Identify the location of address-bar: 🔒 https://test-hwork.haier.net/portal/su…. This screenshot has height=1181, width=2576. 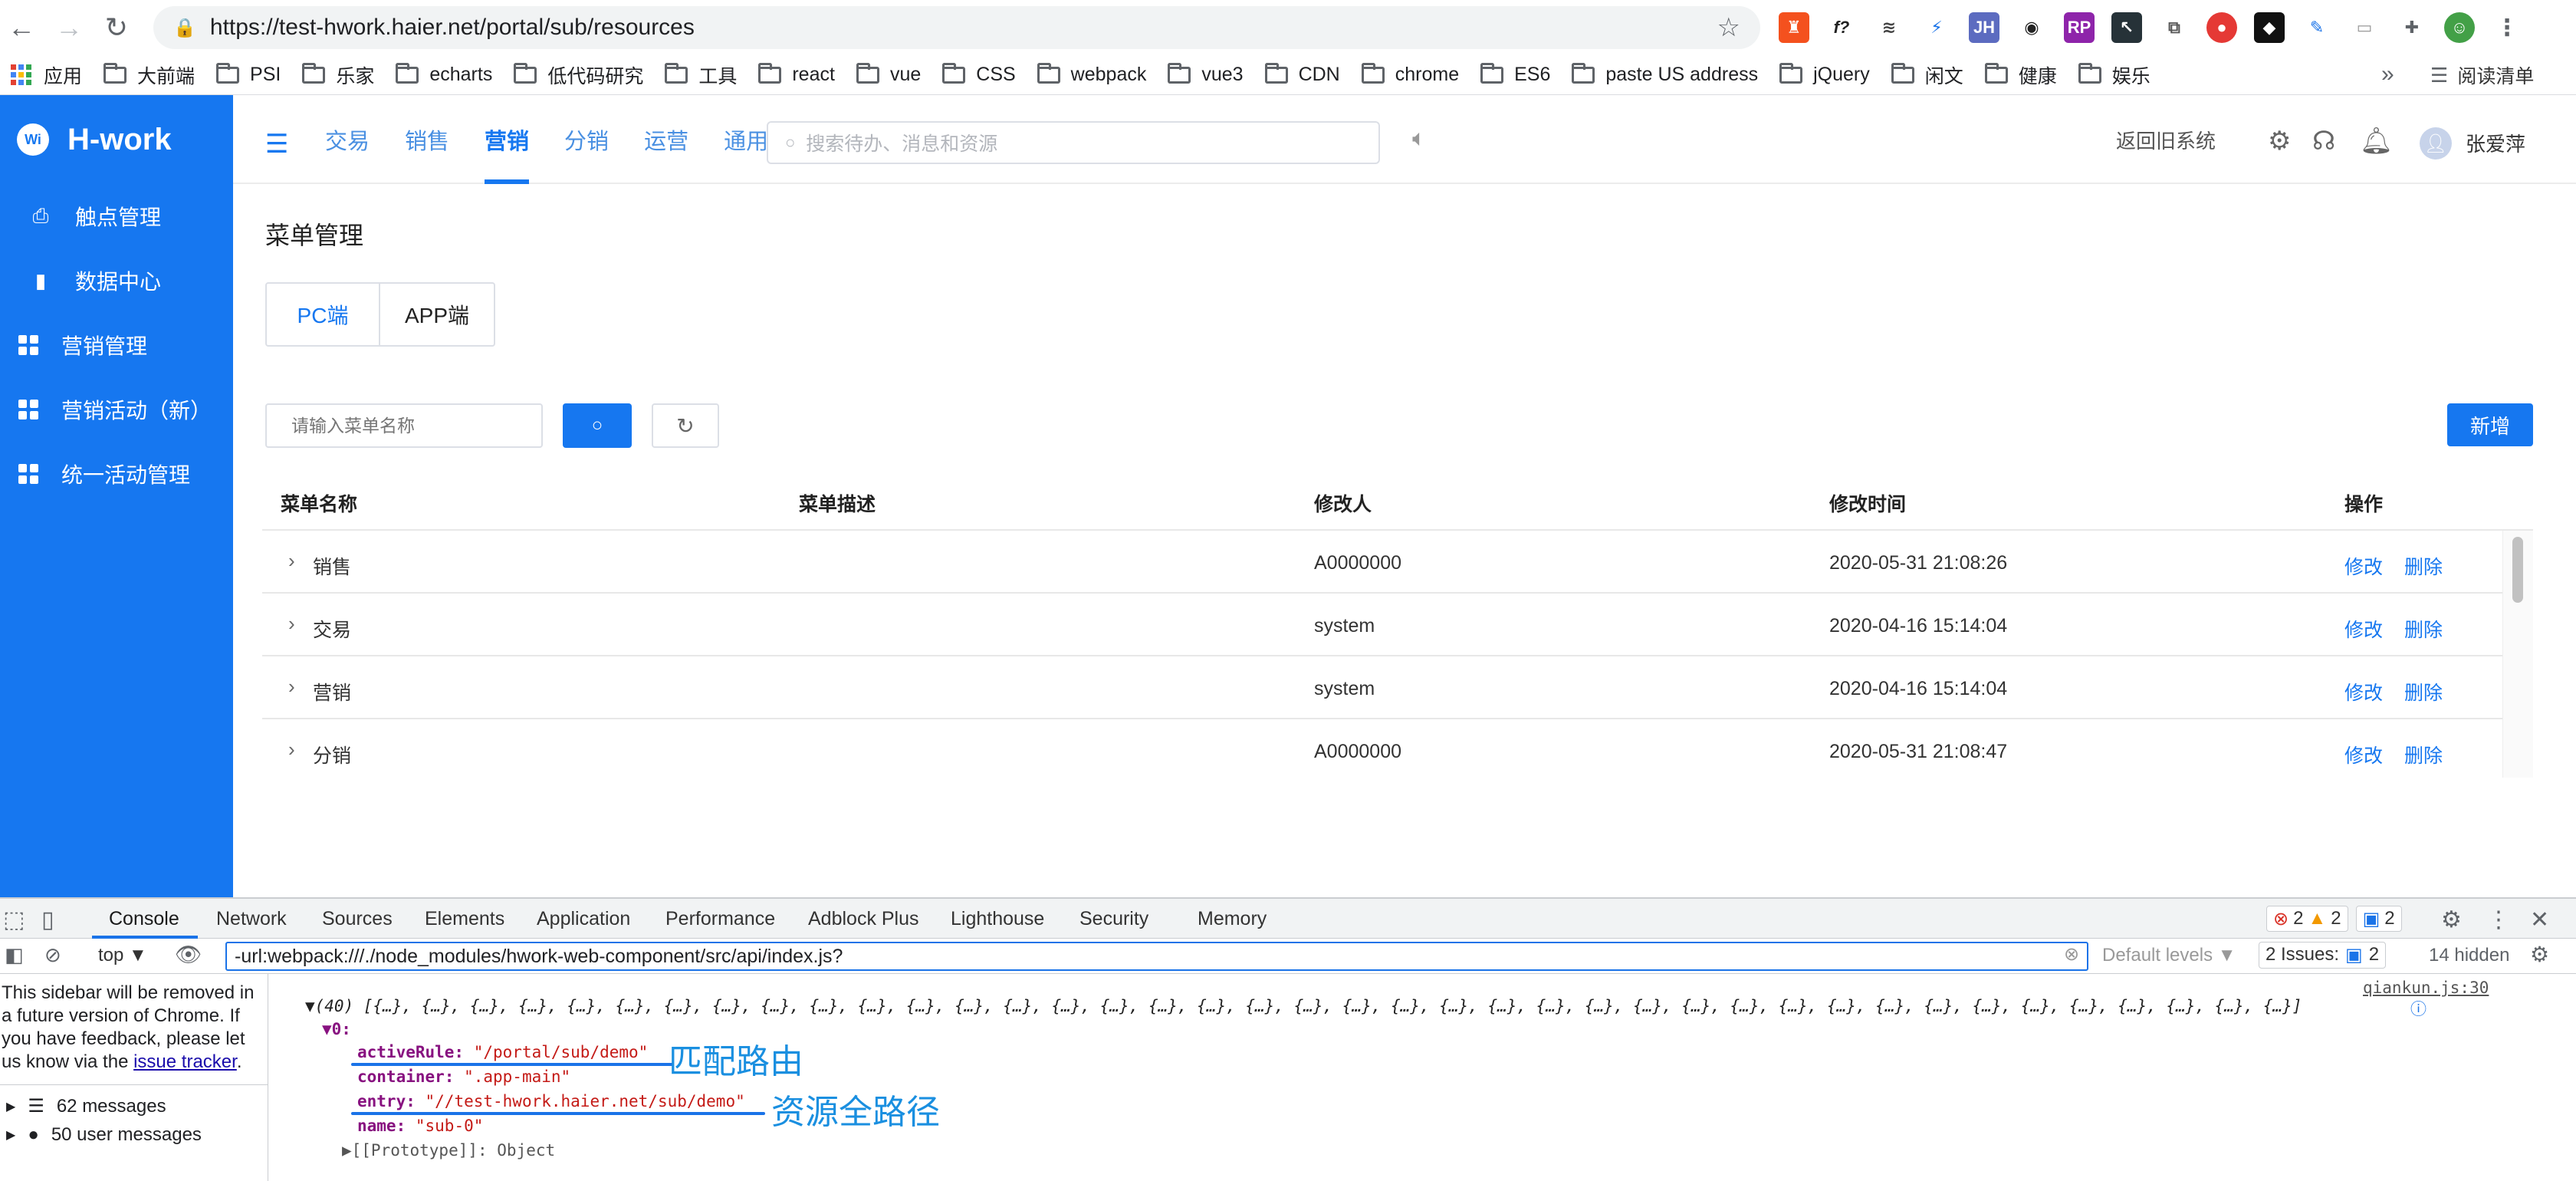
(957, 27).